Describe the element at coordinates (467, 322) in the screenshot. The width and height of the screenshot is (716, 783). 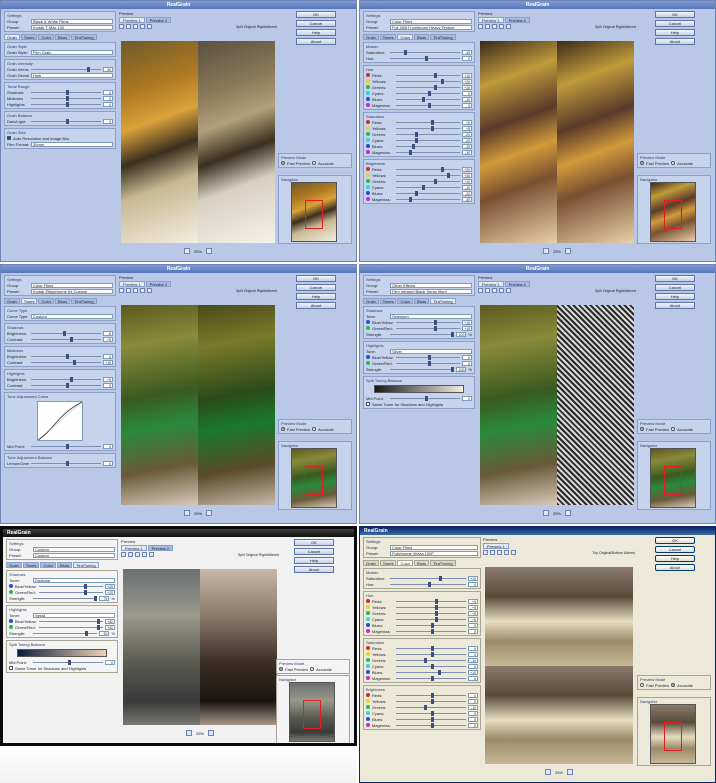
I see `value-field: +10` at that location.